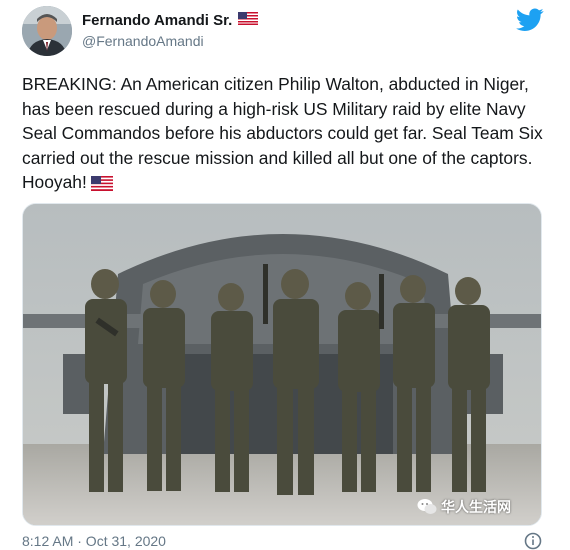  I want to click on tweet-timestamp: 8:12 AM · Oct 31, 2020, so click(94, 541).